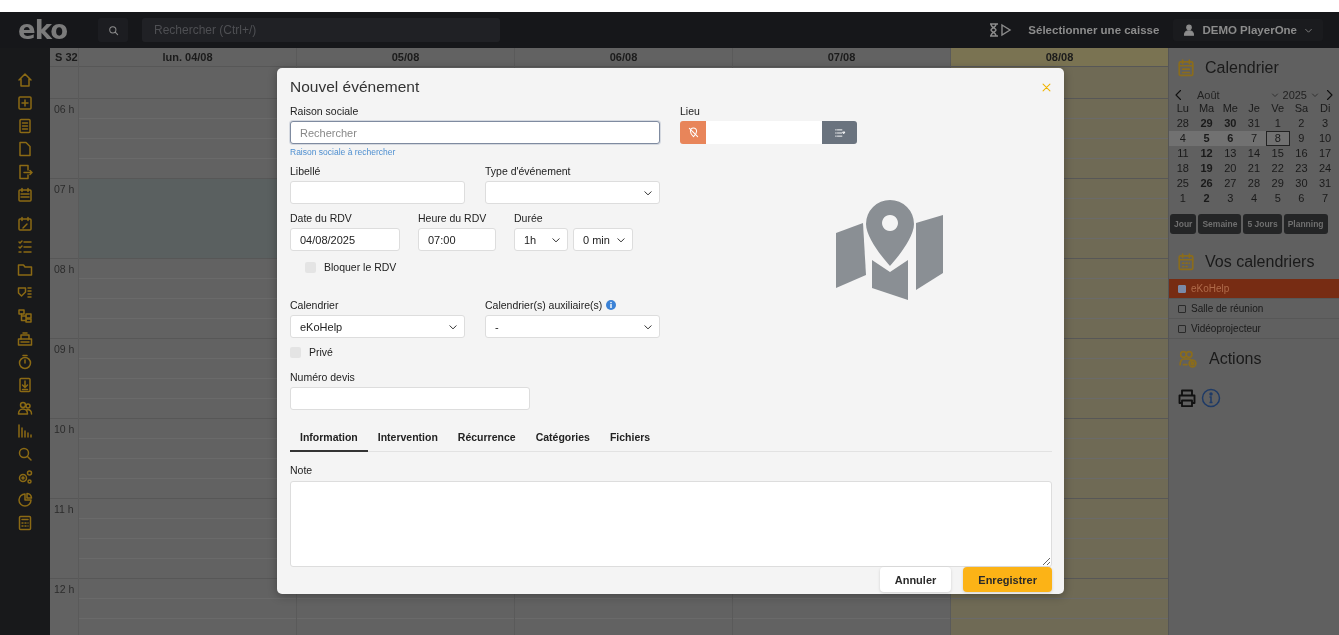 Image resolution: width=1339 pixels, height=635 pixels. What do you see at coordinates (25, 270) in the screenshot?
I see `folder-icon` at bounding box center [25, 270].